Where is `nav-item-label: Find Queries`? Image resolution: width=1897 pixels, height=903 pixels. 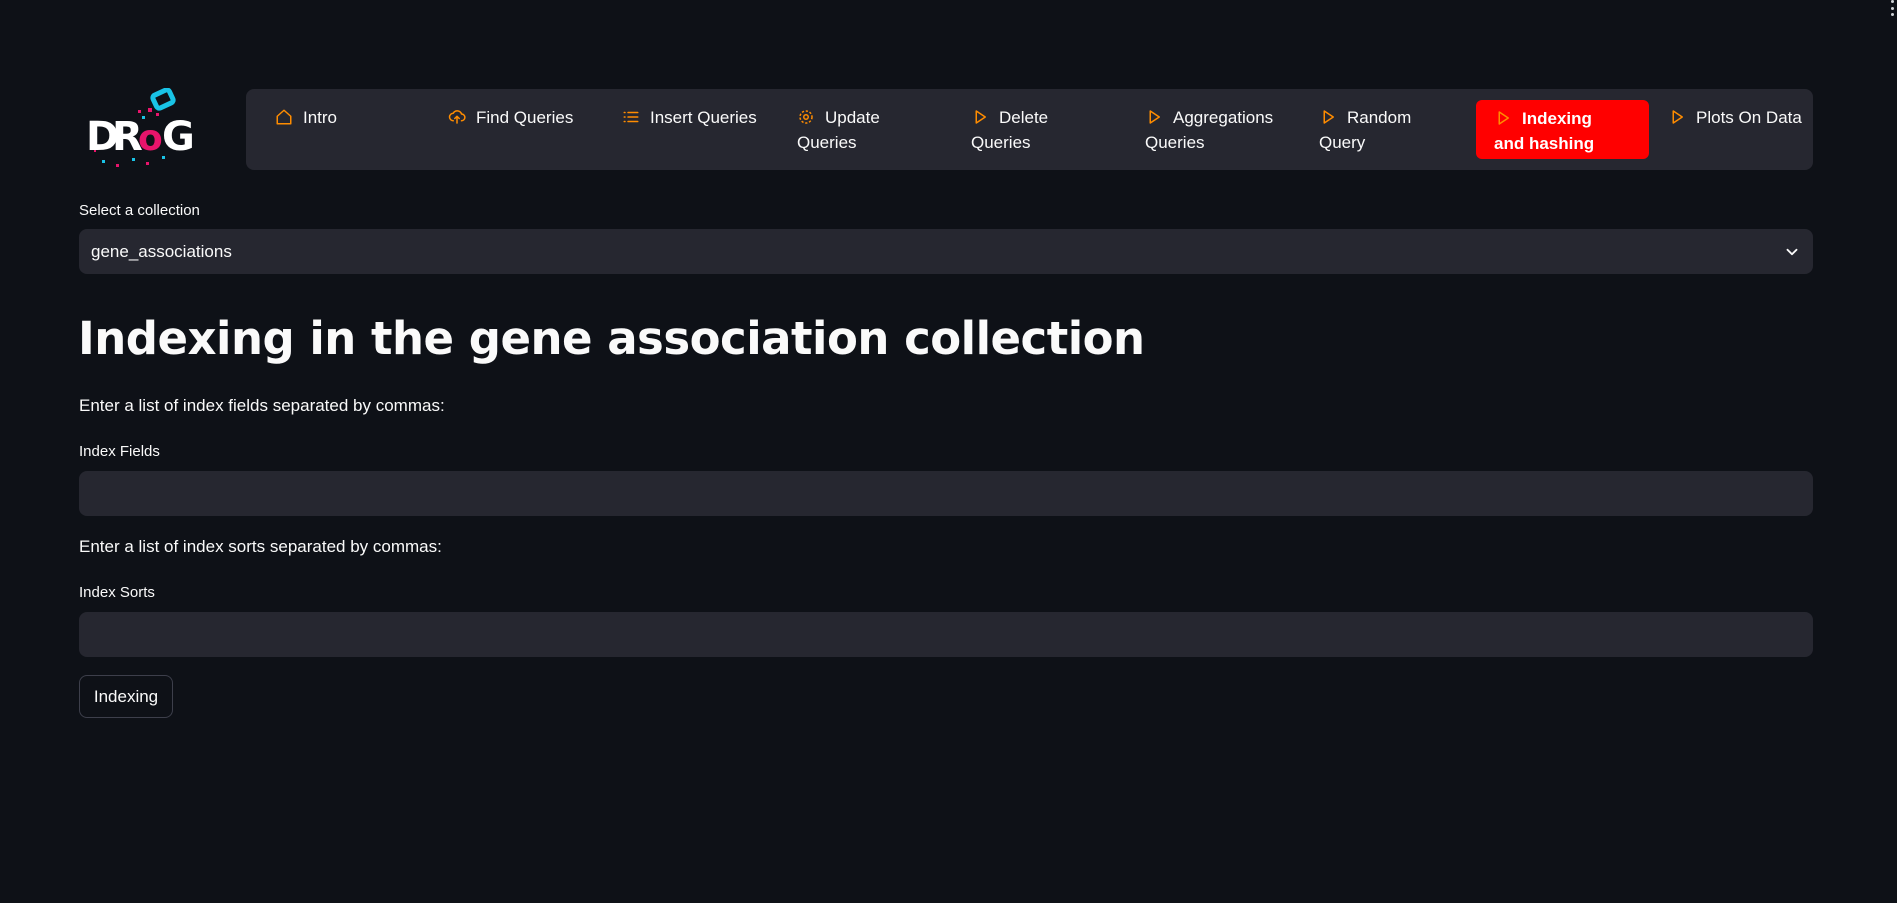
nav-item-label: Find Queries is located at coordinates (525, 117).